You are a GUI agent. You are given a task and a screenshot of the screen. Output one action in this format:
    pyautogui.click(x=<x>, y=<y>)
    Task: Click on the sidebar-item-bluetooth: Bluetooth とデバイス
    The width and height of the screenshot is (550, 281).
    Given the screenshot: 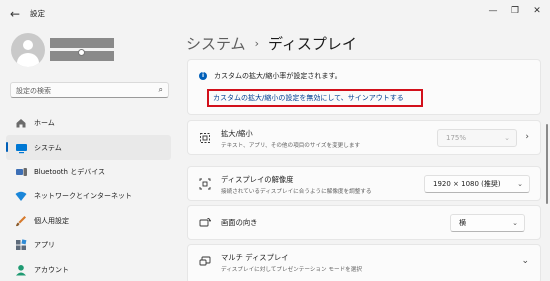 What is the action you would take?
    pyautogui.click(x=88, y=172)
    